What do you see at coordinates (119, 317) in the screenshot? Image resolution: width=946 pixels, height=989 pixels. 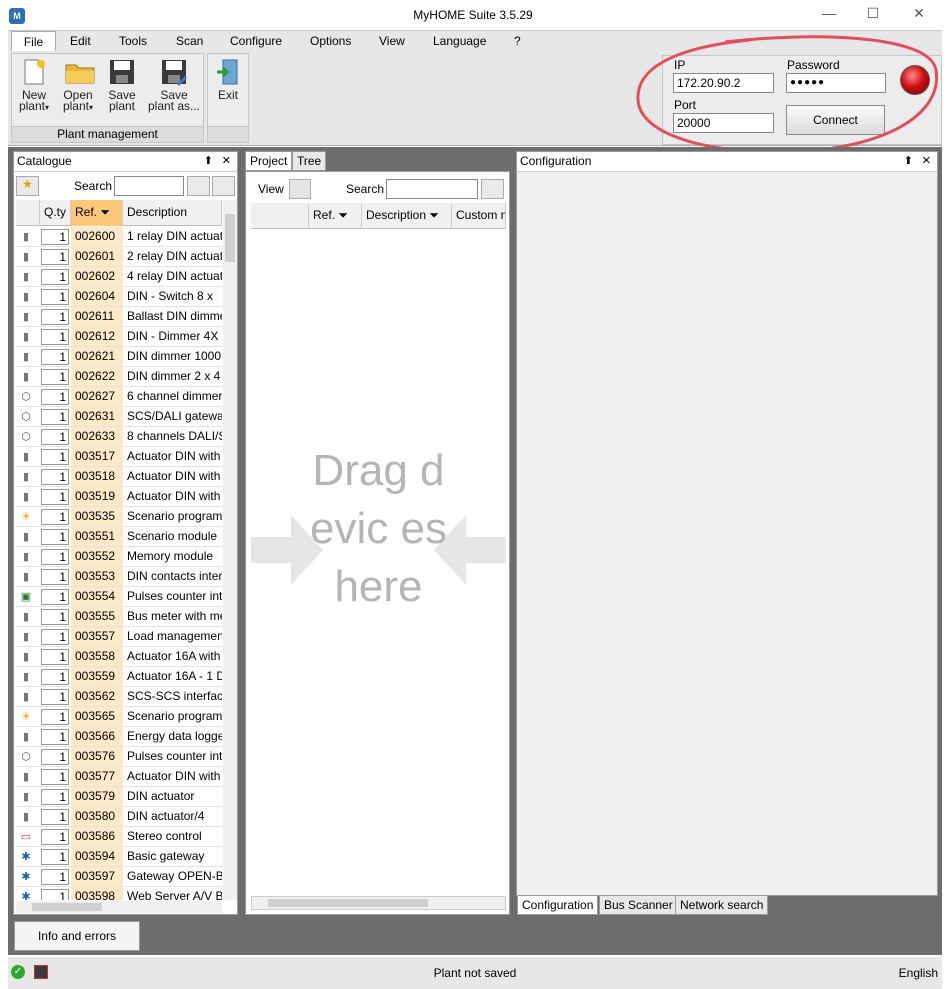 I see `table-row: ▮ 1 002611 Ballast DIN dimme` at bounding box center [119, 317].